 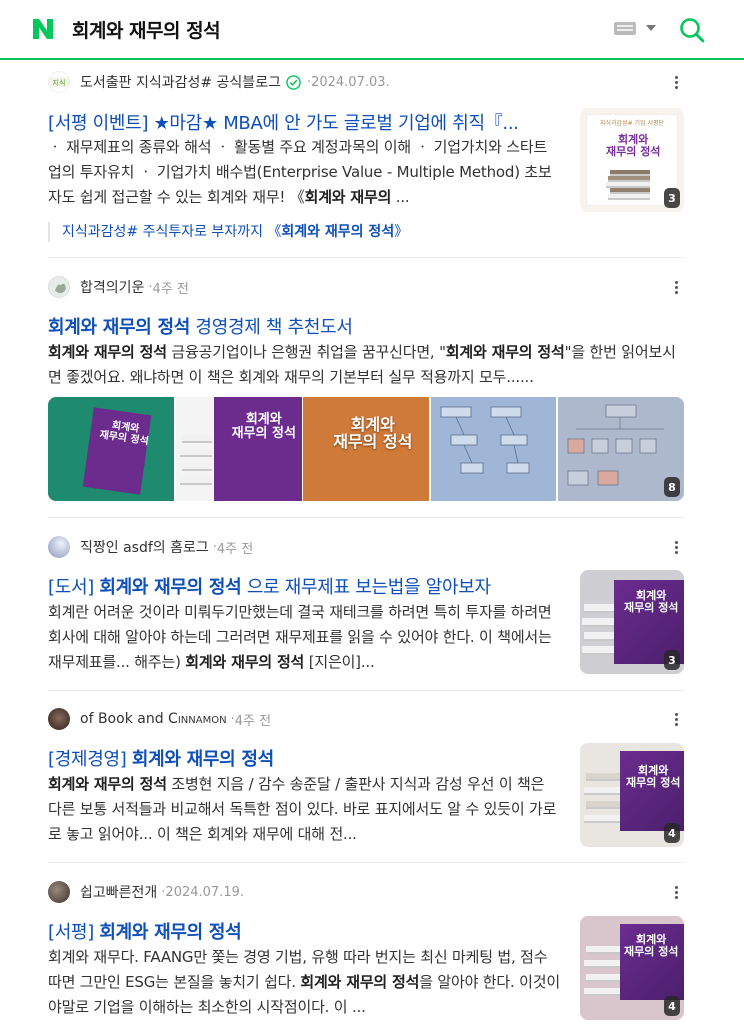 I want to click on source-name: 직짱인 asdf의 홈로그, so click(x=144, y=547).